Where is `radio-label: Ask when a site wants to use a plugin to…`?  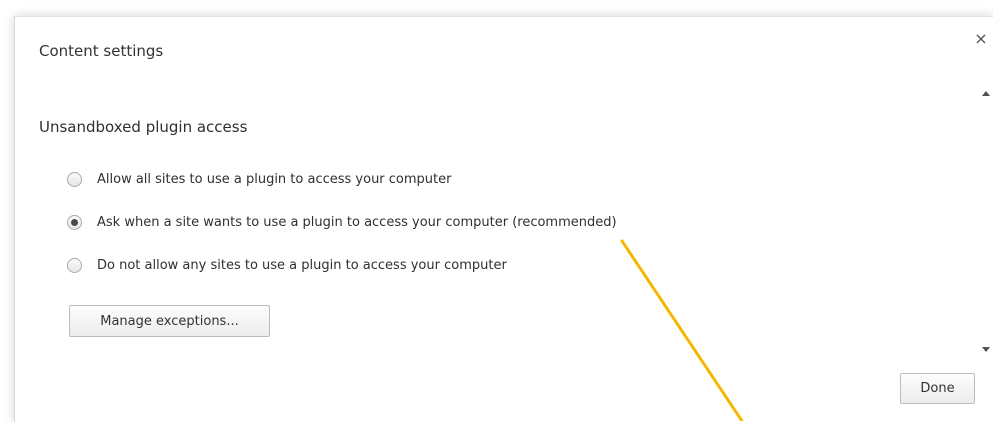
radio-label: Ask when a site wants to use a plugin to… is located at coordinates (357, 222).